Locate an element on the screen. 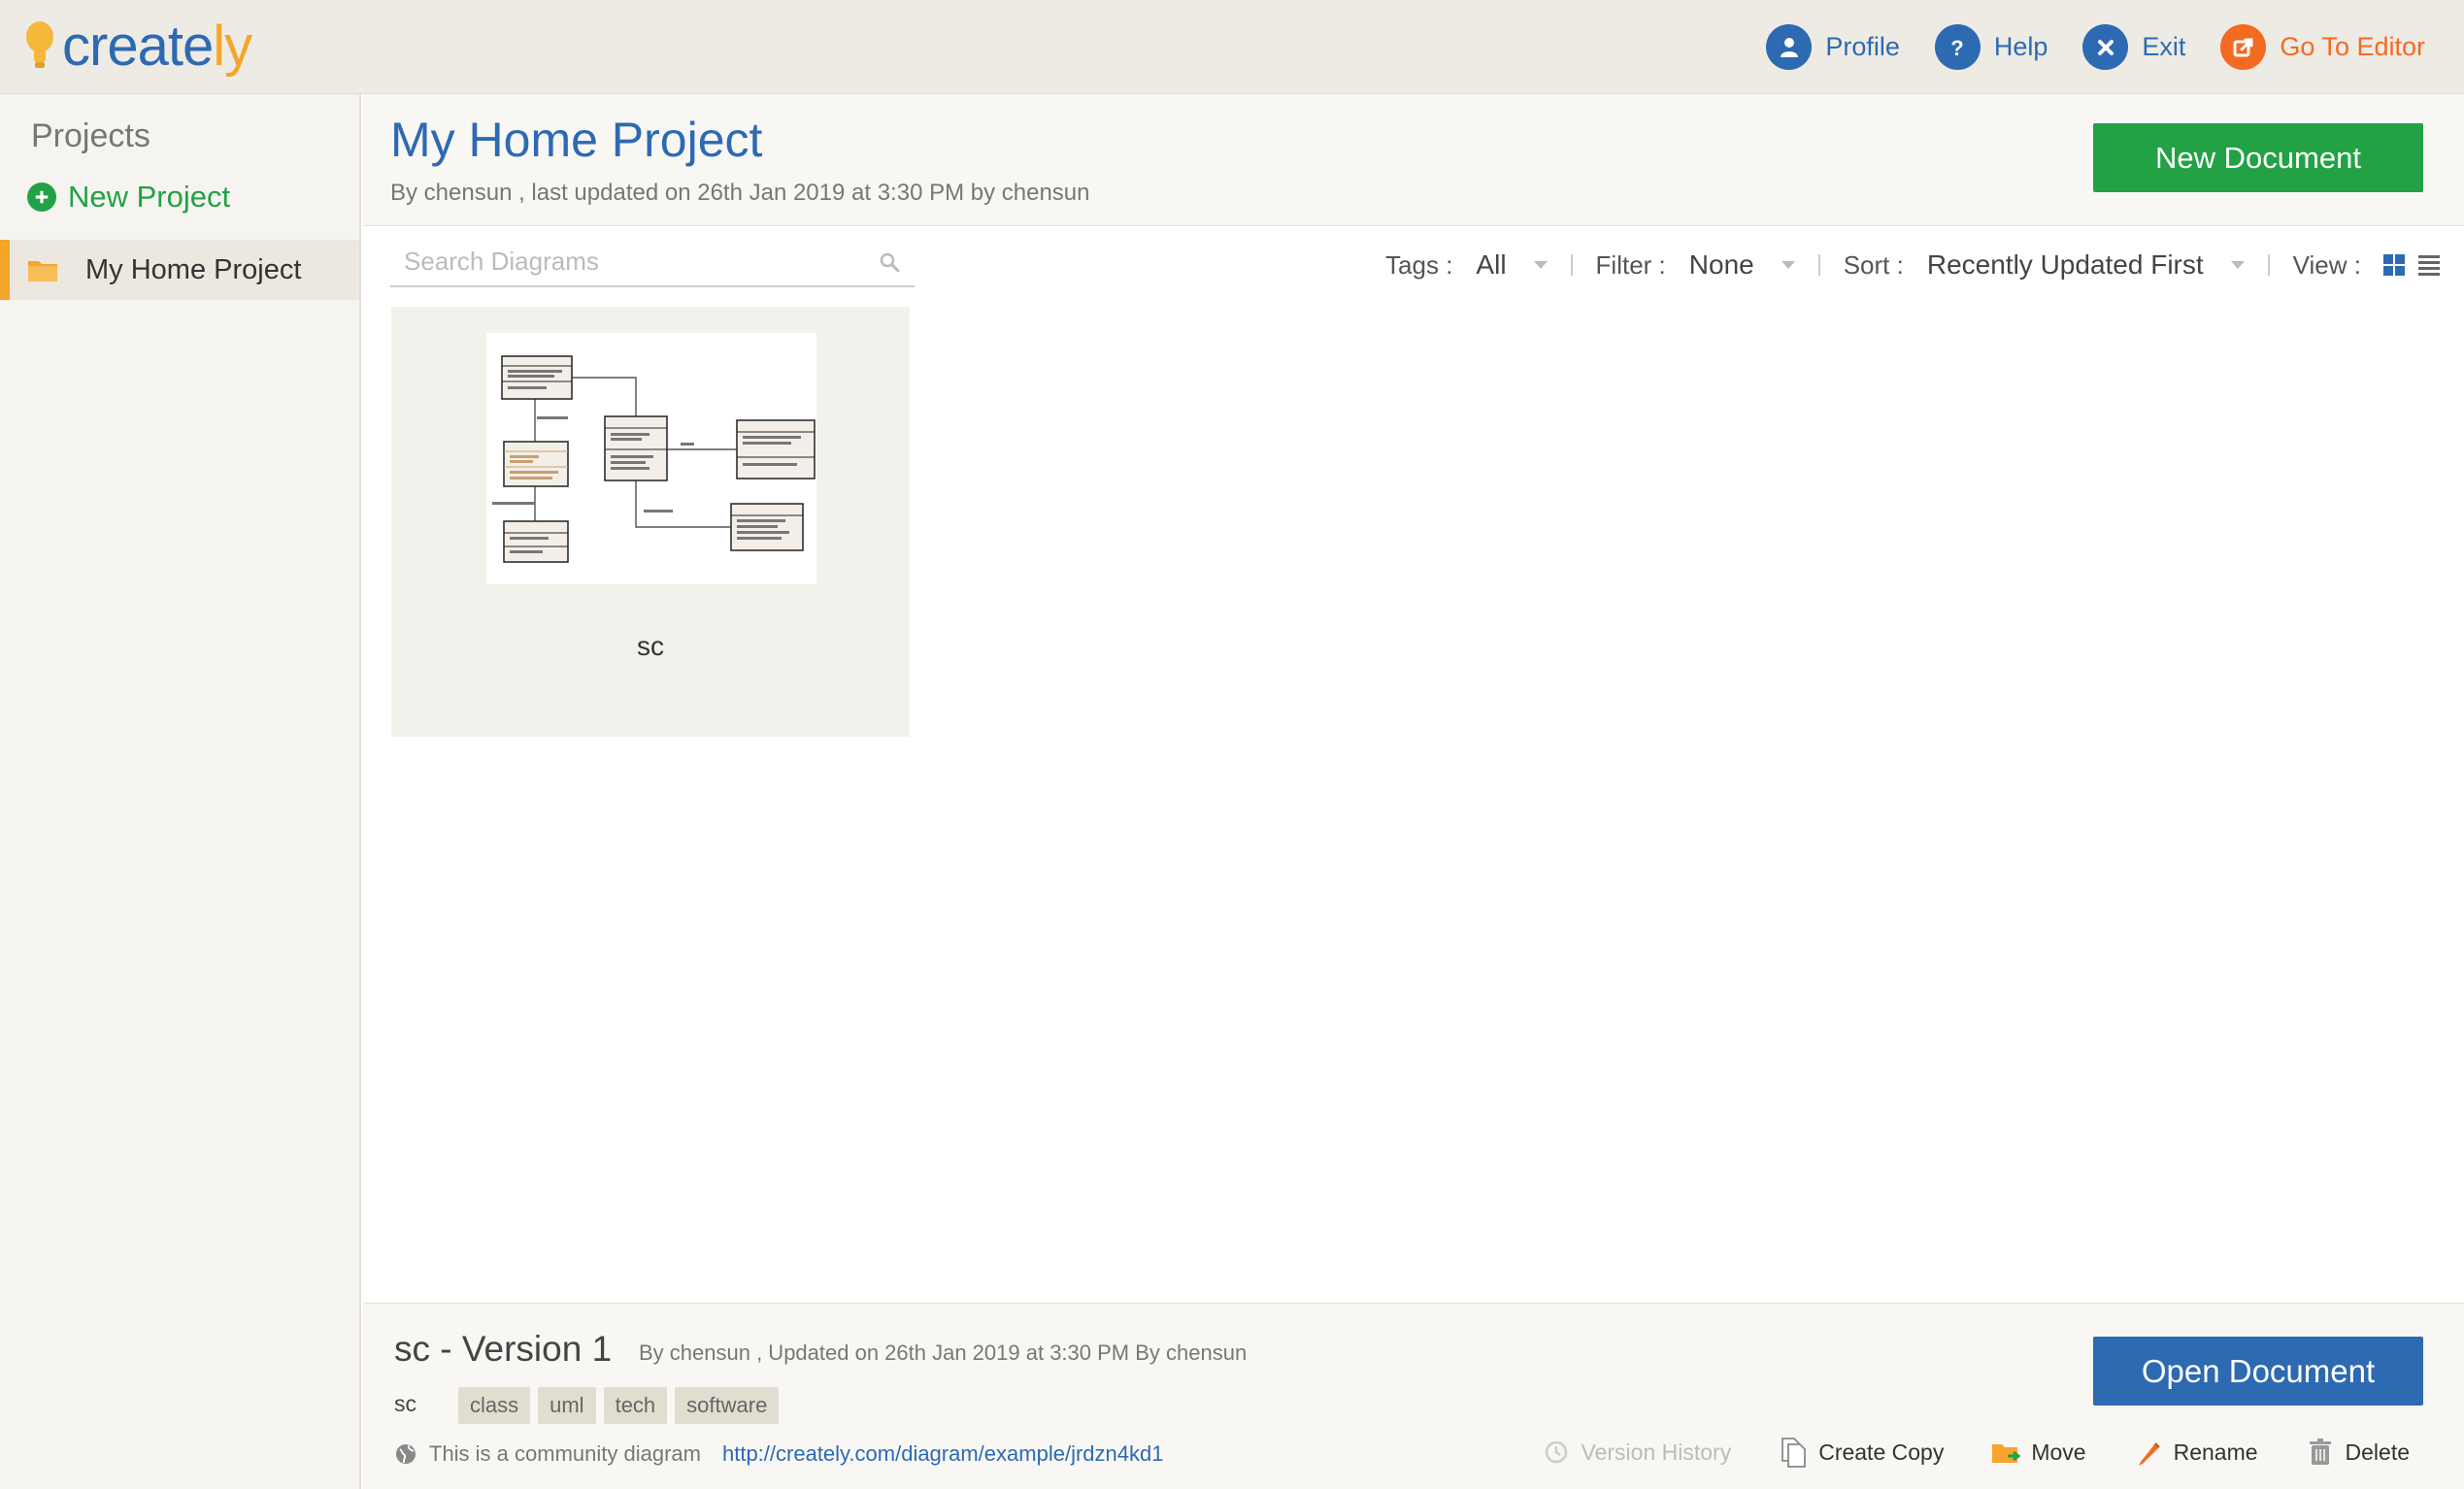  logo-text: creately is located at coordinates (157, 46).